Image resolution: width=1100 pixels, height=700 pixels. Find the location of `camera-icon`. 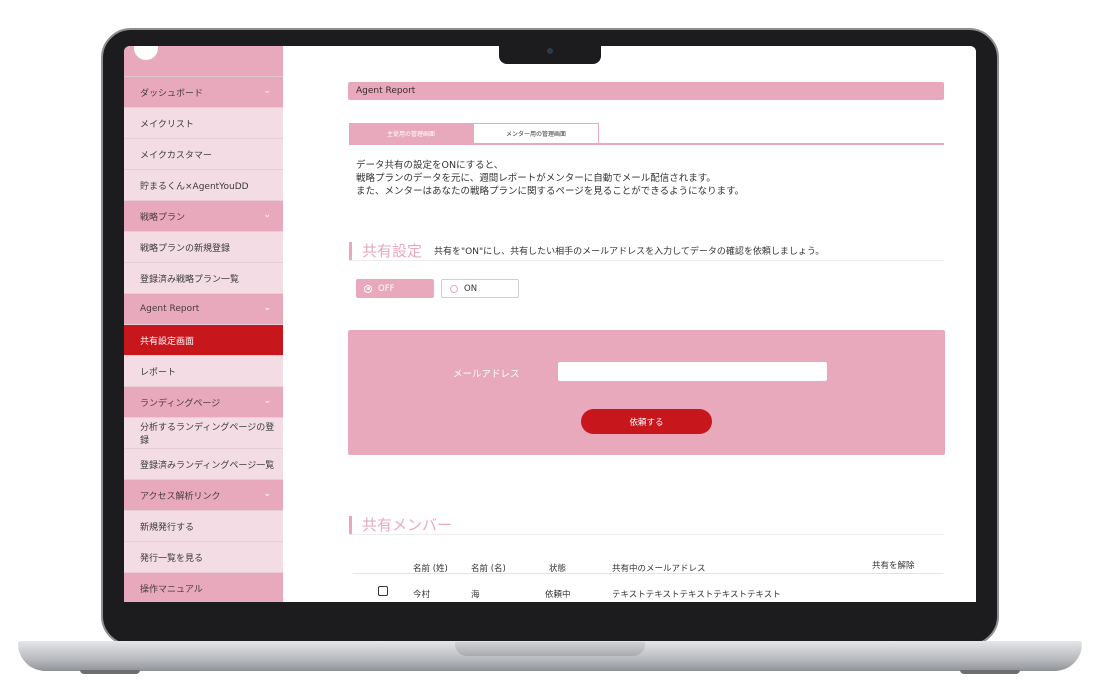

camera-icon is located at coordinates (550, 51).